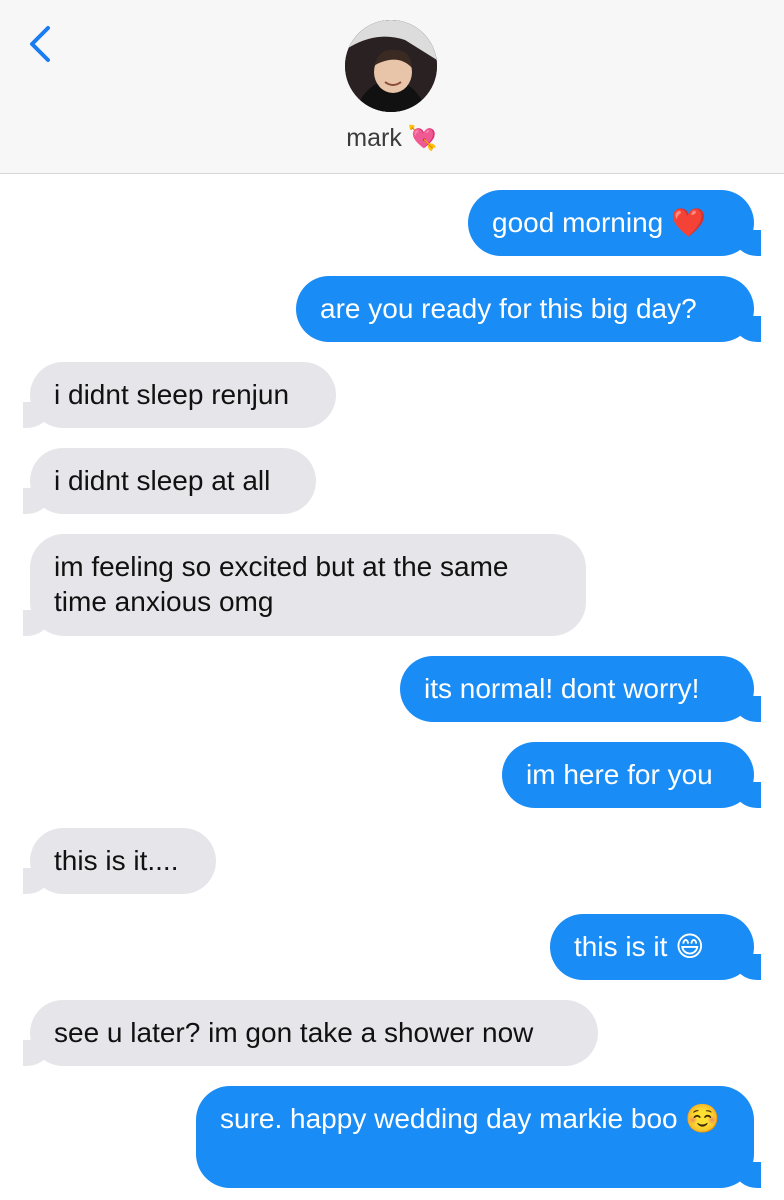 This screenshot has width=784, height=1200. Describe the element at coordinates (162, 480) in the screenshot. I see `message-text: i didnt sleep at all` at that location.